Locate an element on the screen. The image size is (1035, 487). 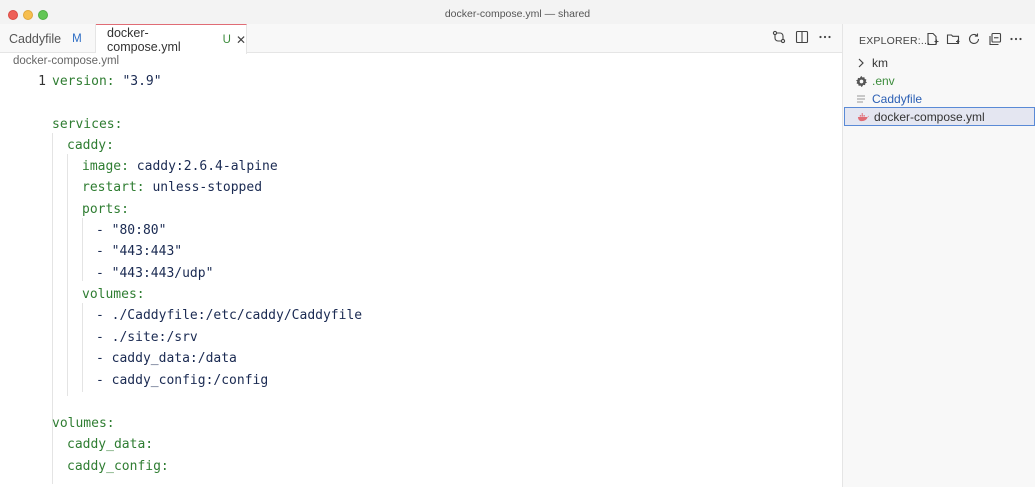
tab-docker-compose: docker-compose.yml U ✕ is located at coordinates (171, 39).